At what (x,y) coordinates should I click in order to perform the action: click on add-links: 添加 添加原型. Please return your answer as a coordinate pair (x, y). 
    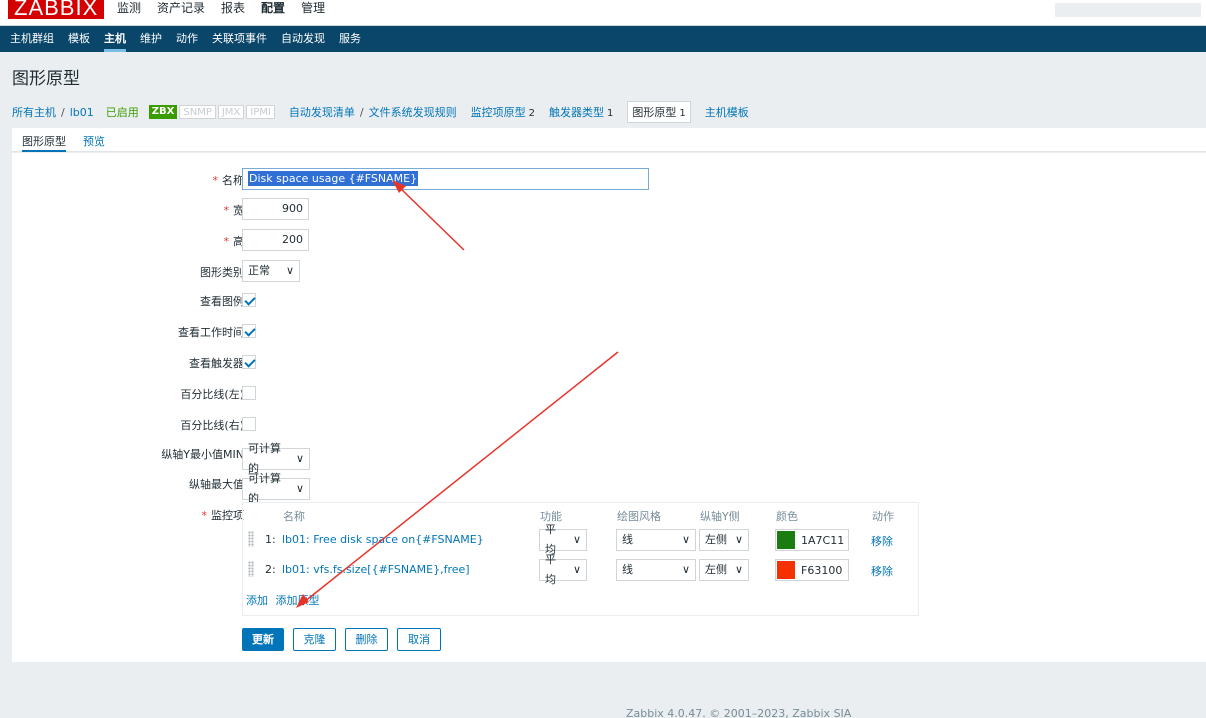
    Looking at the image, I should click on (283, 600).